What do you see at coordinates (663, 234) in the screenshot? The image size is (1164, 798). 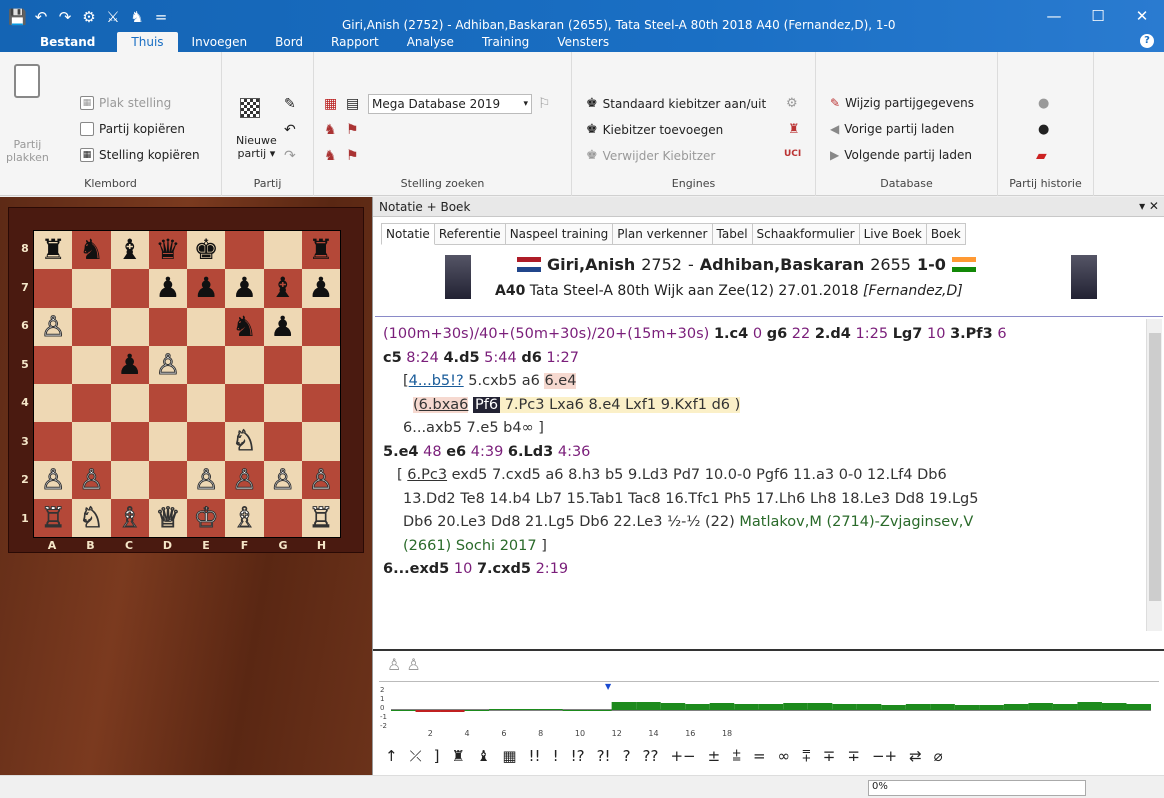 I see `tab-plan-verkenner: Plan verkenner` at bounding box center [663, 234].